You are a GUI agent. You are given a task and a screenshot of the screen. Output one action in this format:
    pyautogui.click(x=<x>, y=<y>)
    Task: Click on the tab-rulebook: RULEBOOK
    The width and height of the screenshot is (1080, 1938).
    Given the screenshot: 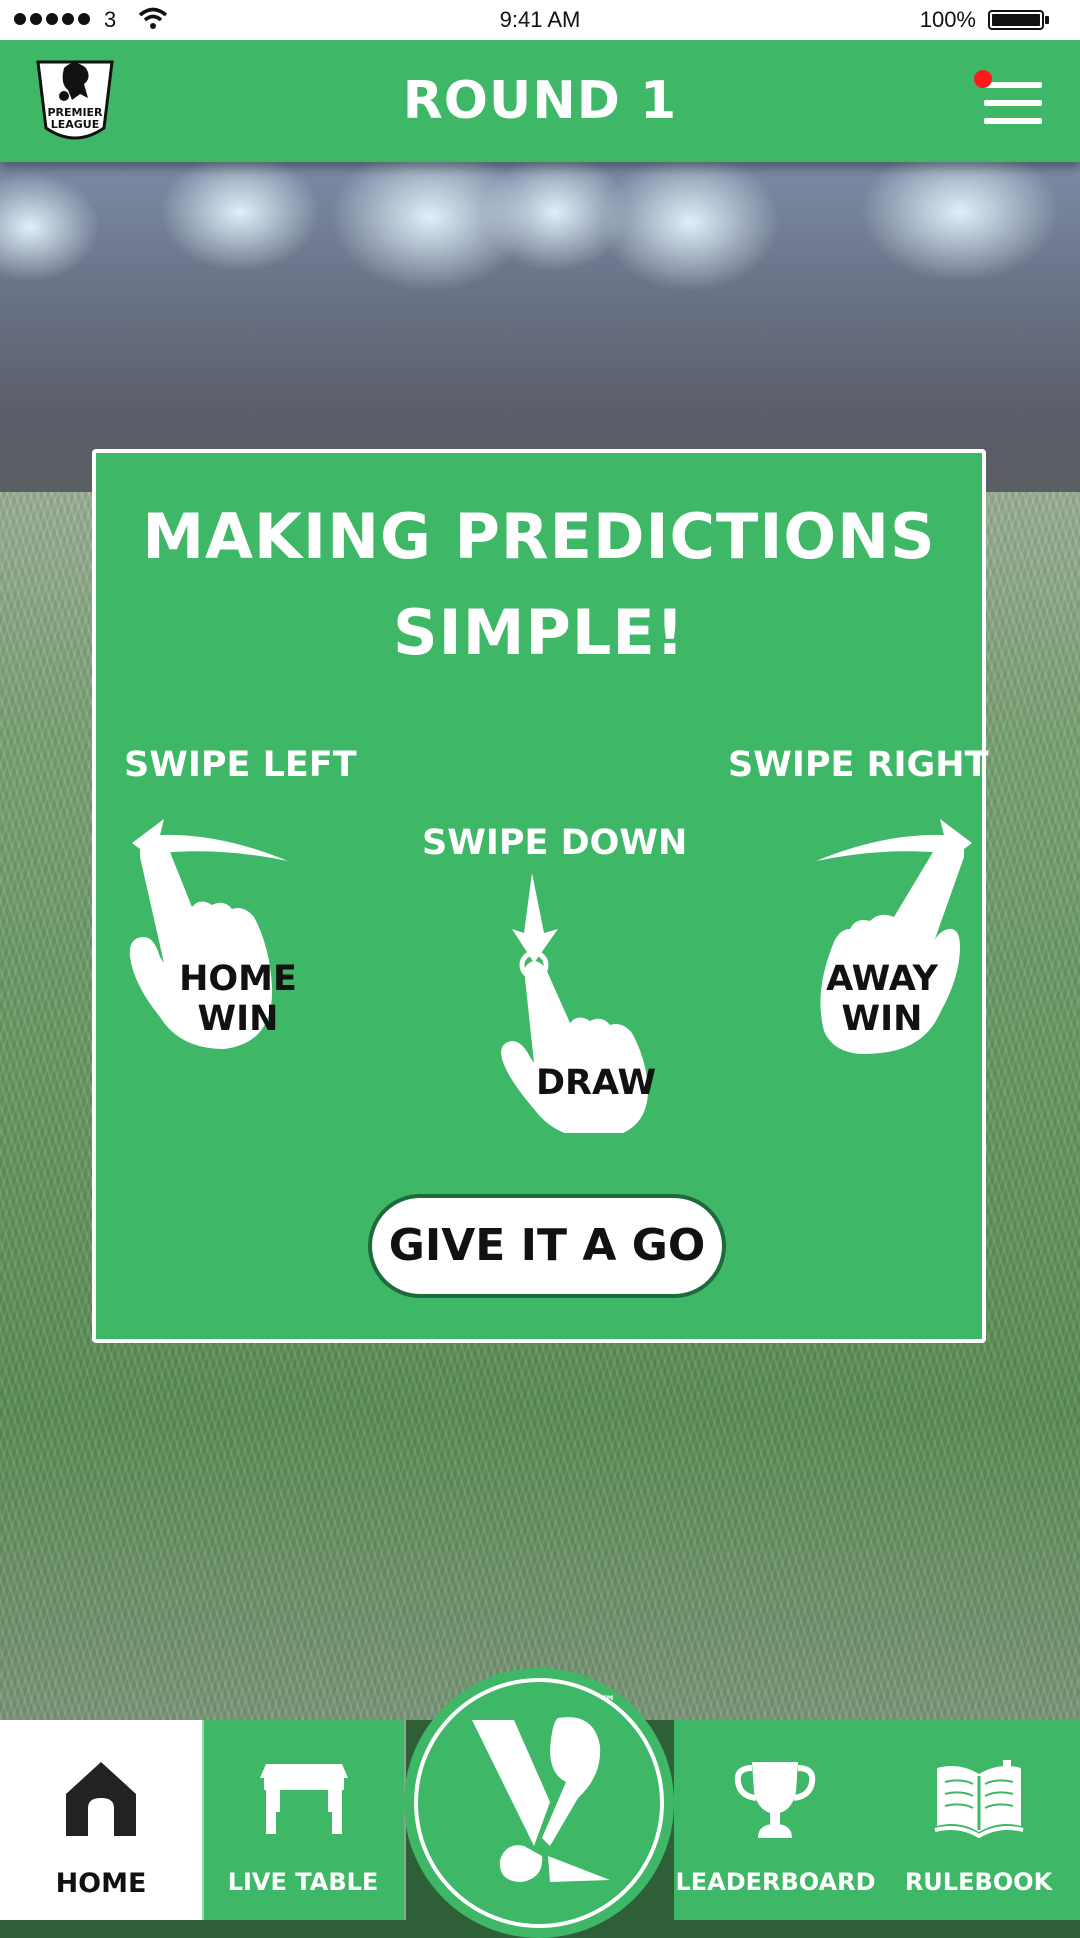 What is the action you would take?
    pyautogui.click(x=978, y=1820)
    